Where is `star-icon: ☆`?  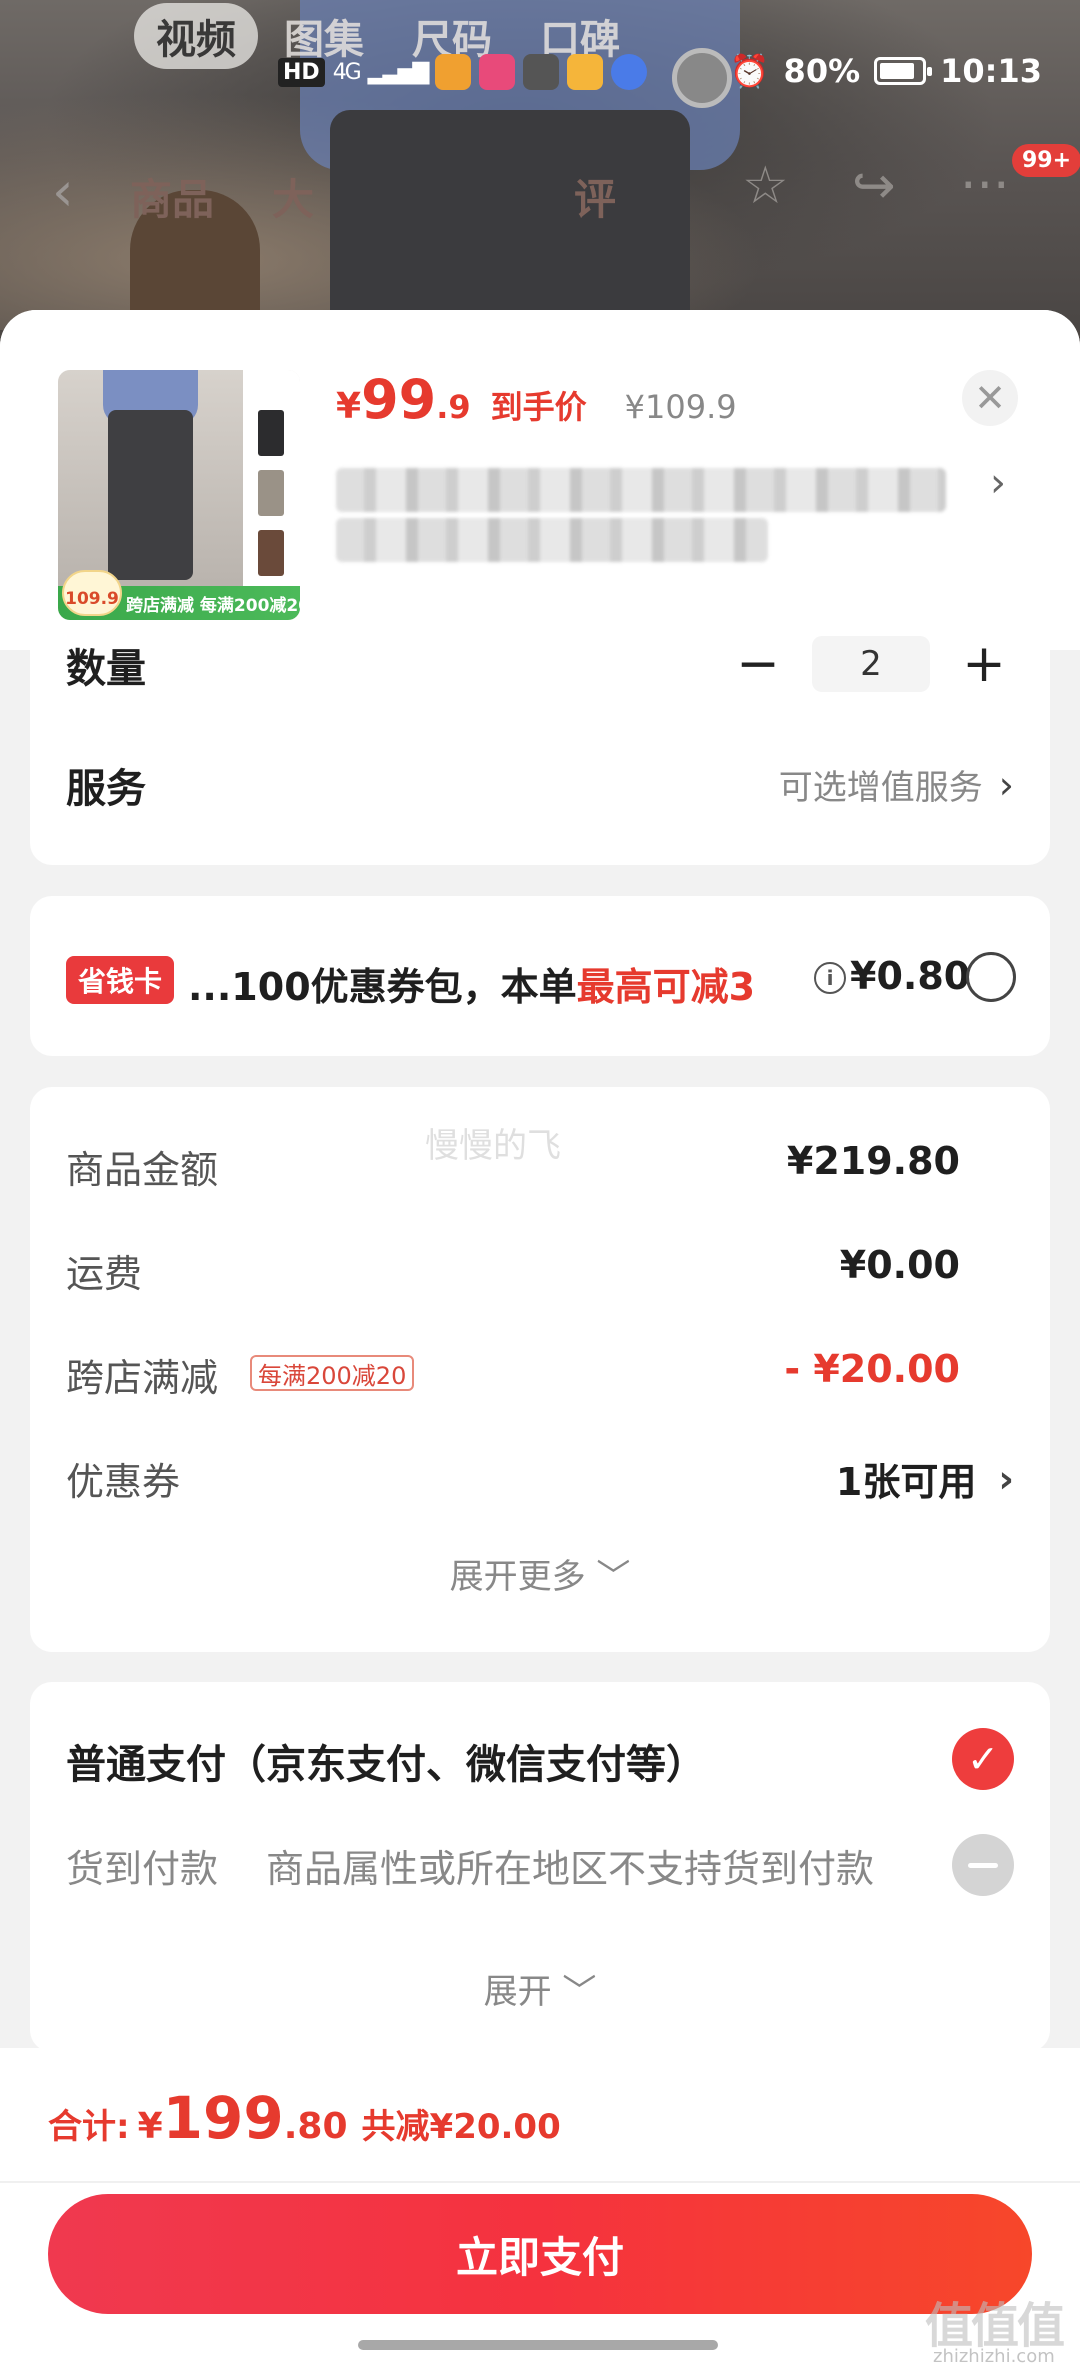
star-icon: ☆ is located at coordinates (765, 186).